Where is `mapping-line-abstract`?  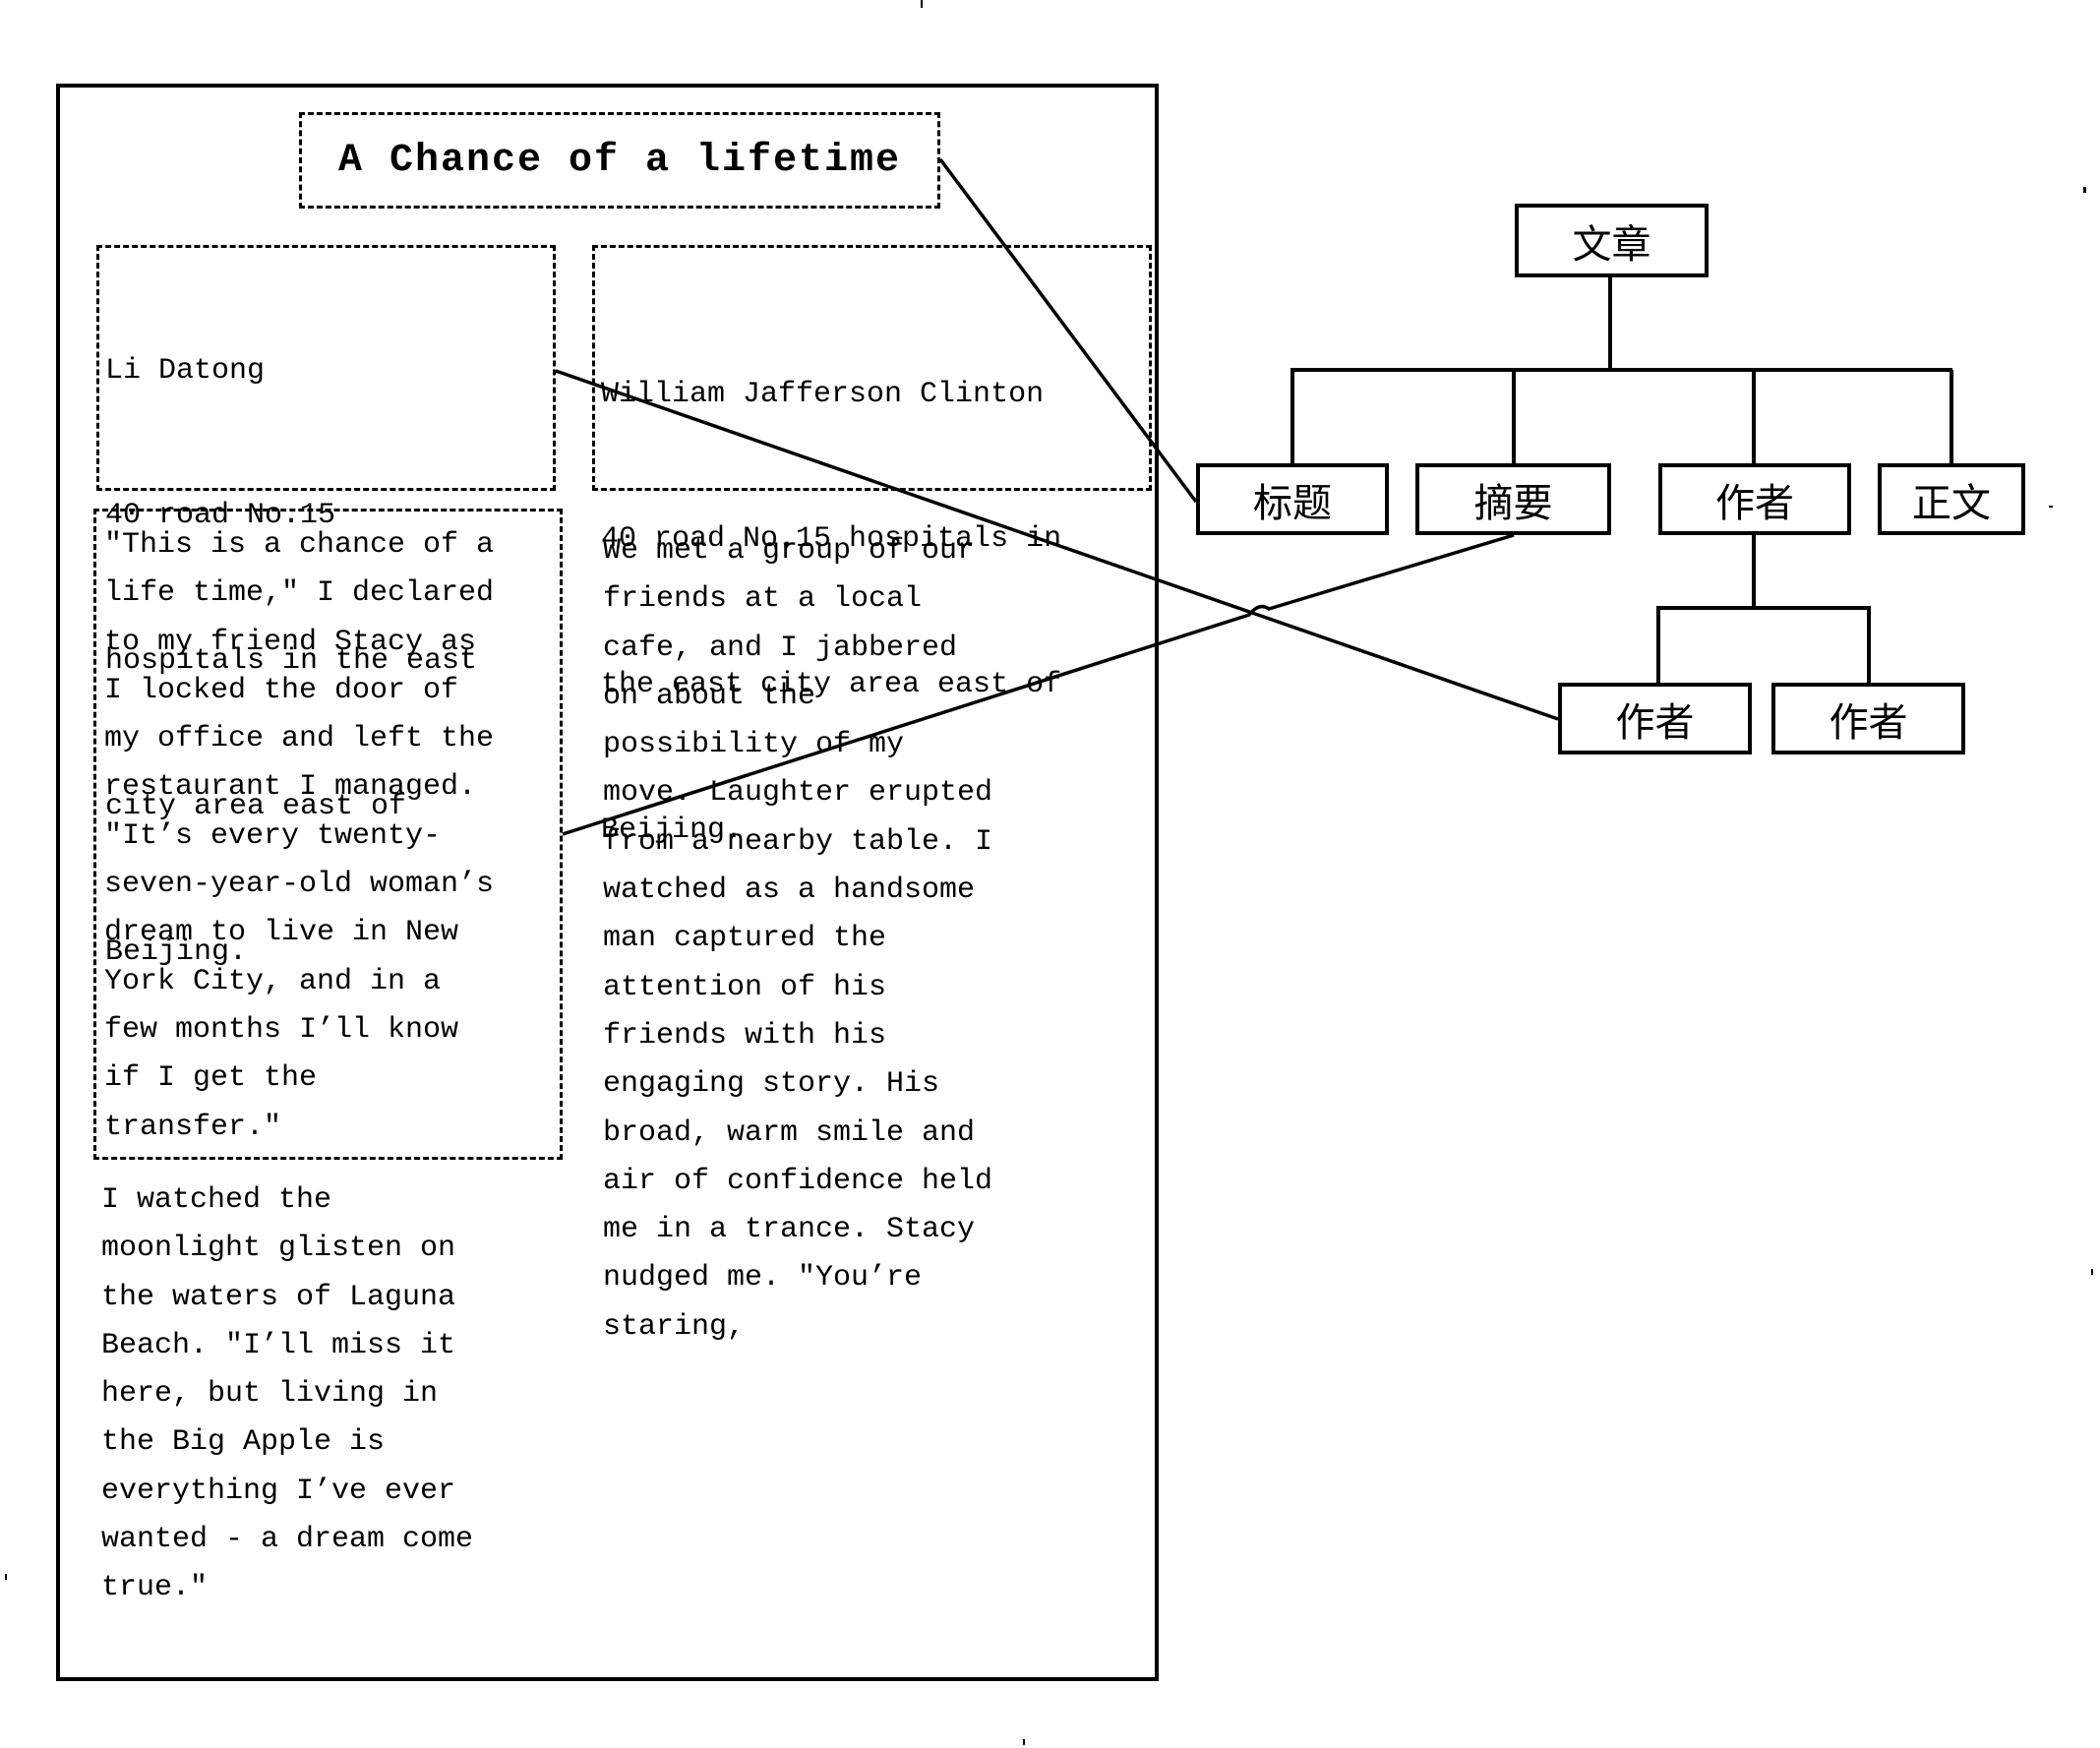
mapping-line-abstract is located at coordinates (1038, 684).